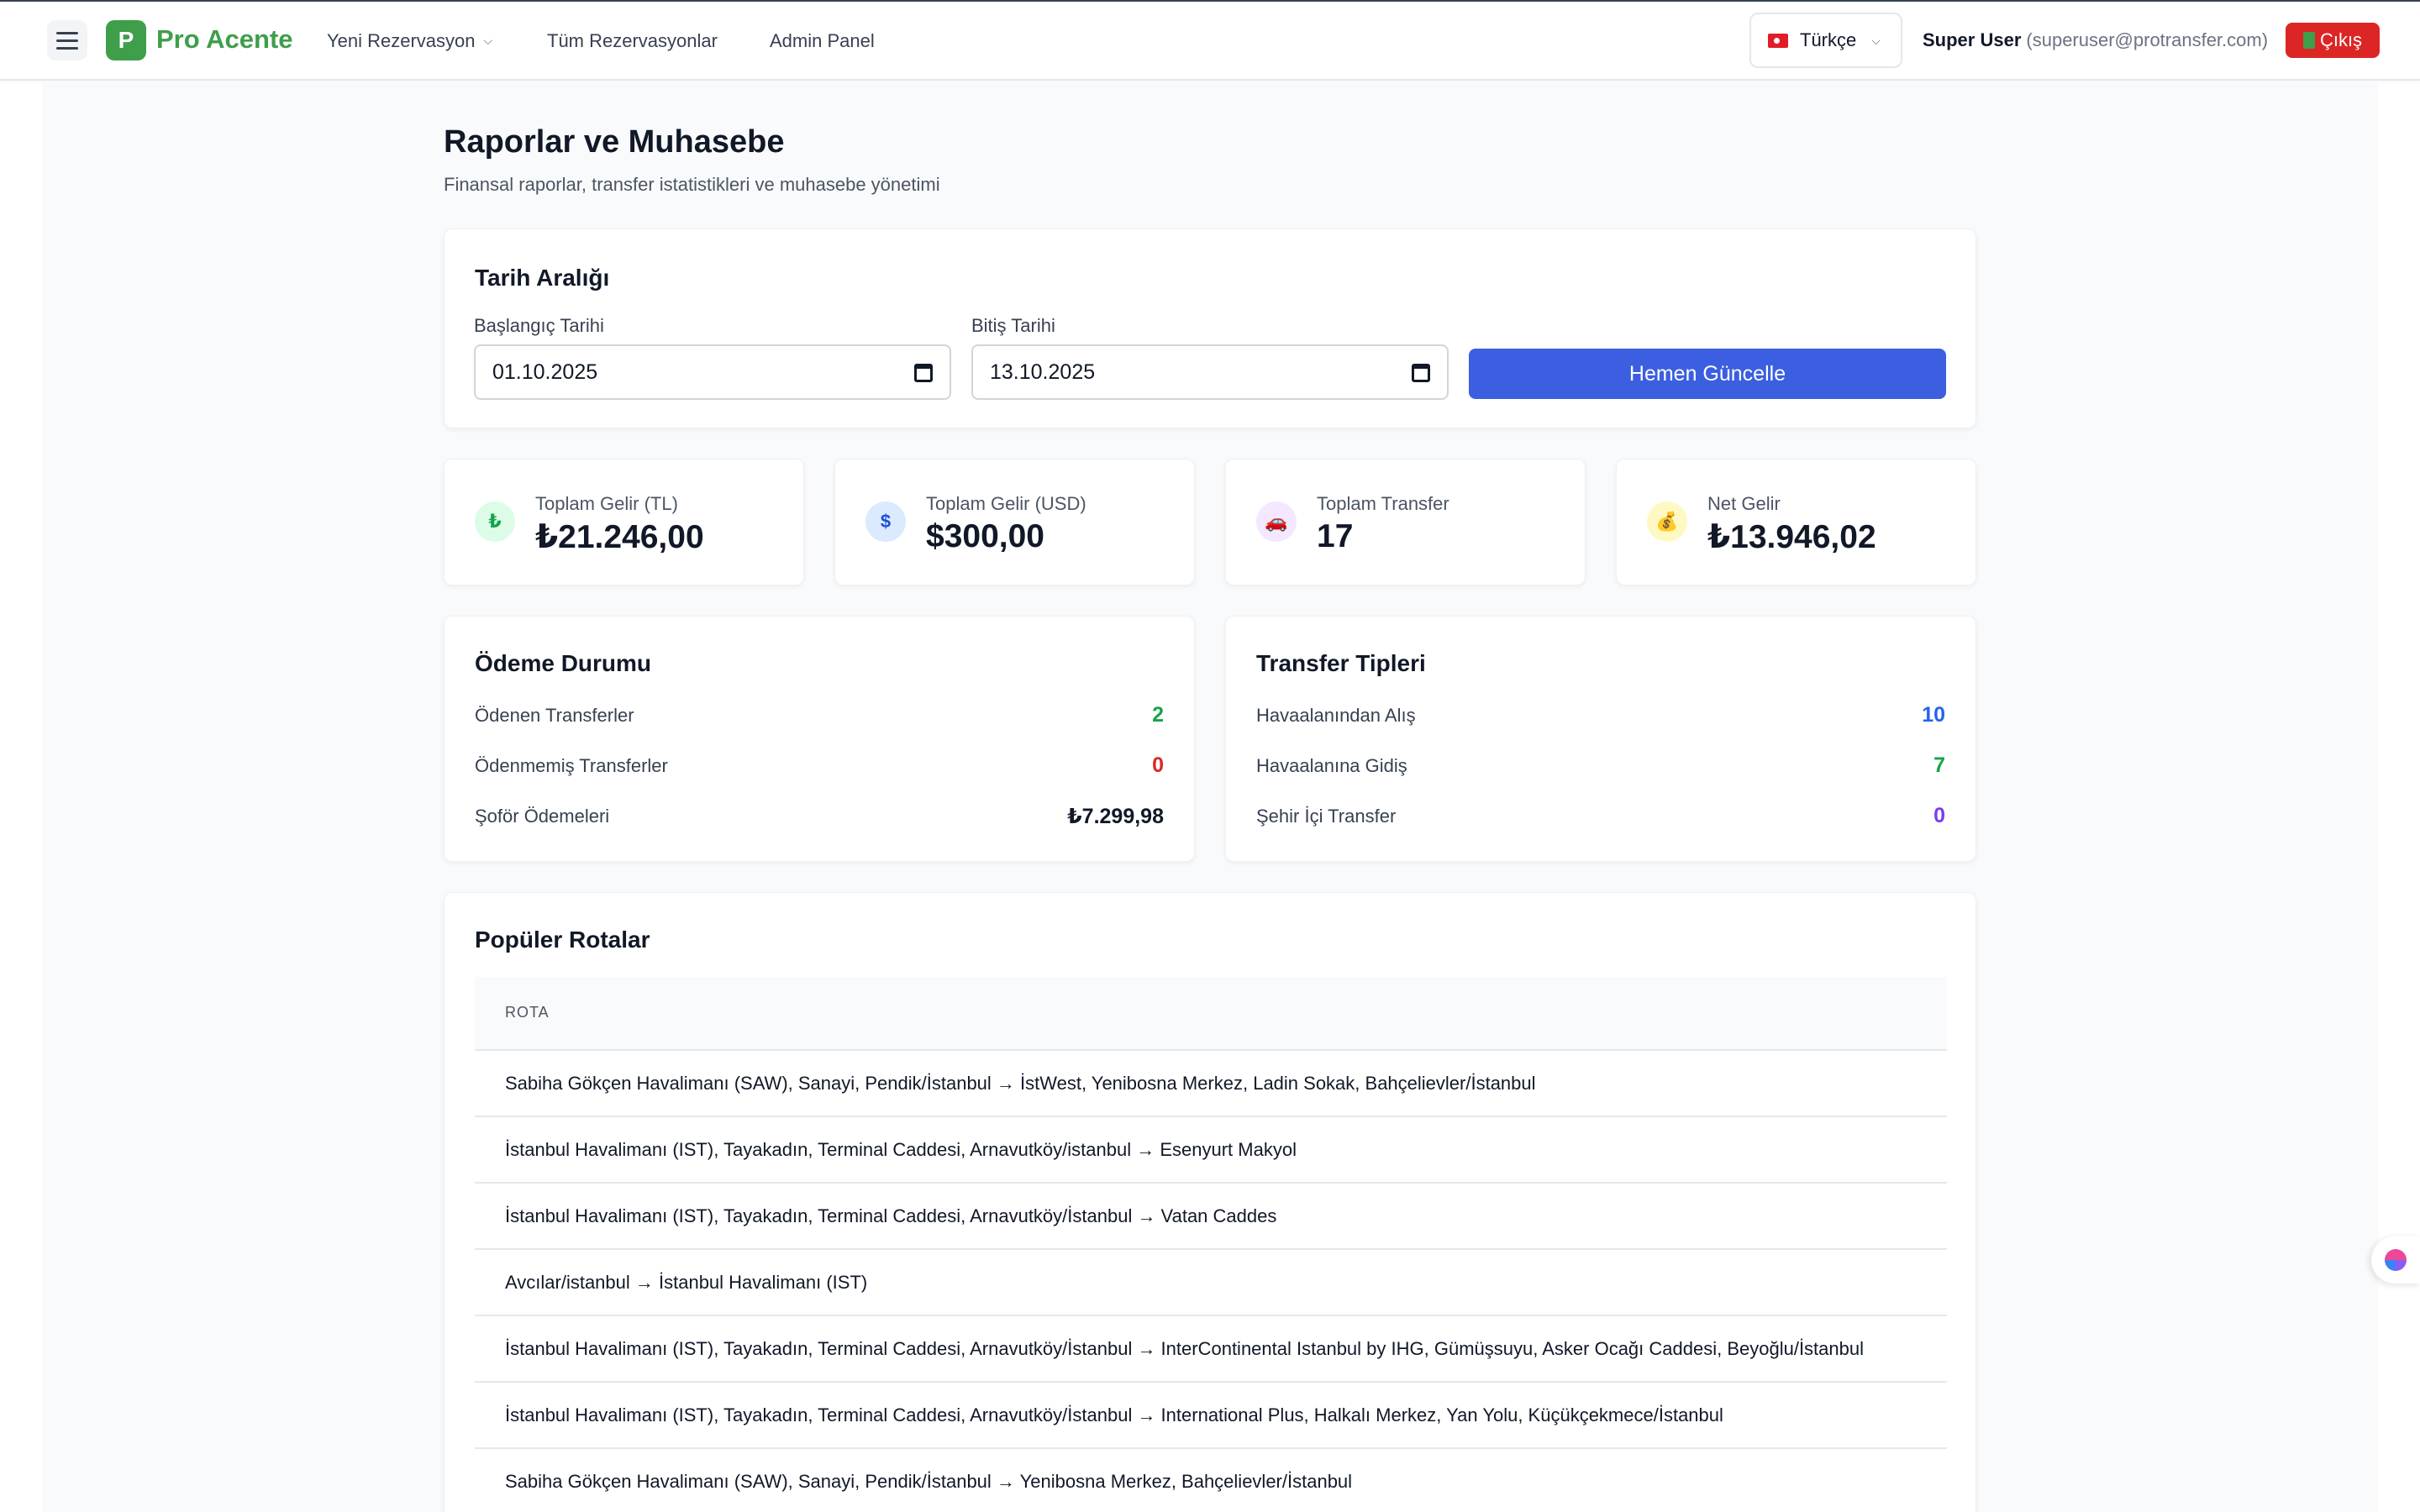  I want to click on car-icon: 🚗, so click(1276, 521).